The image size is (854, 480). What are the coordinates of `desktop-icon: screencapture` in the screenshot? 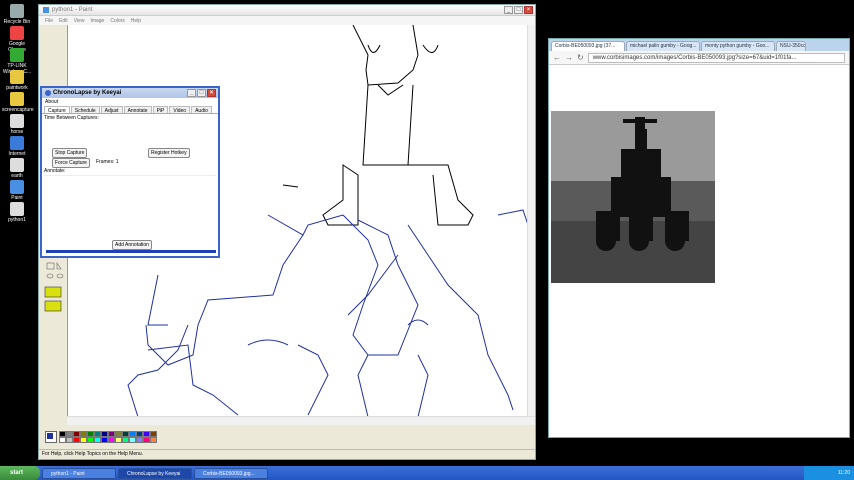 It's located at (18, 102).